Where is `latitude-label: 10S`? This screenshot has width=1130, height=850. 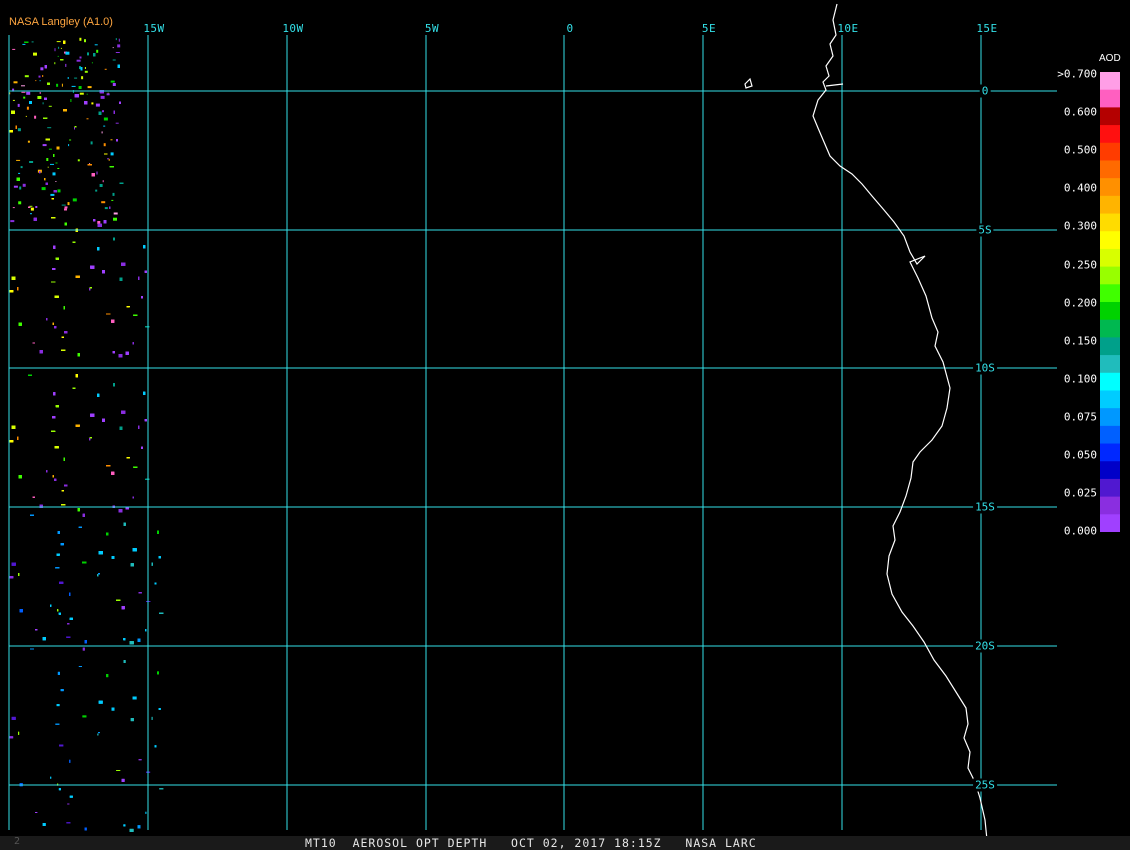 latitude-label: 10S is located at coordinates (985, 368).